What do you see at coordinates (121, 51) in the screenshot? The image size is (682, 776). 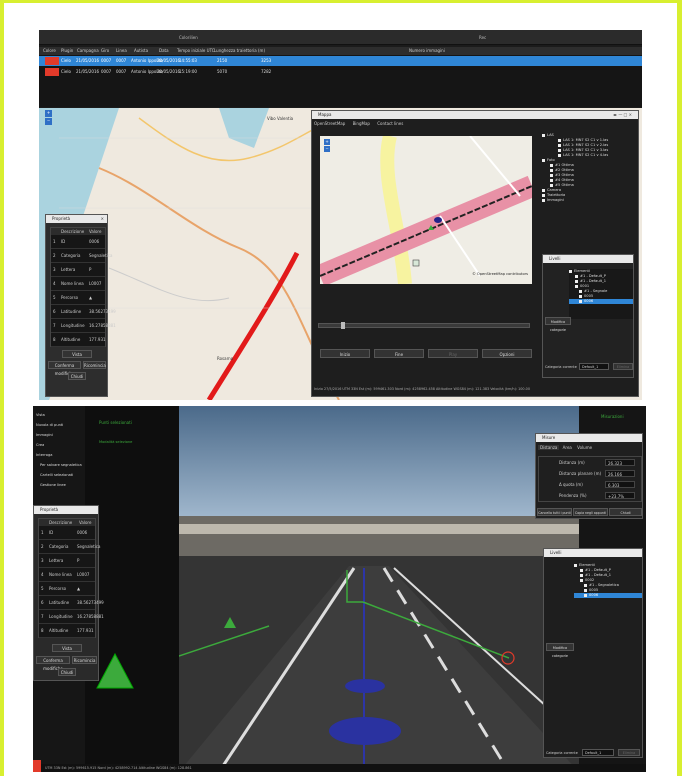 I see `col-linea: Linea` at bounding box center [121, 51].